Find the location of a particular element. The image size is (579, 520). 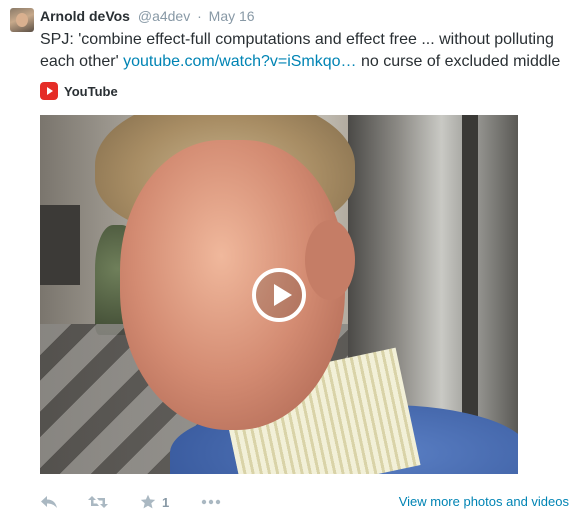

favorite-button: 1 is located at coordinates (154, 502).